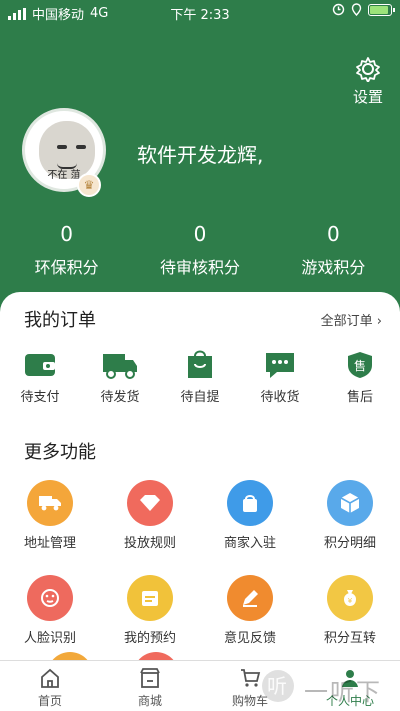 This screenshot has height=711, width=400. I want to click on feature-label: 投放规则, so click(149, 543).